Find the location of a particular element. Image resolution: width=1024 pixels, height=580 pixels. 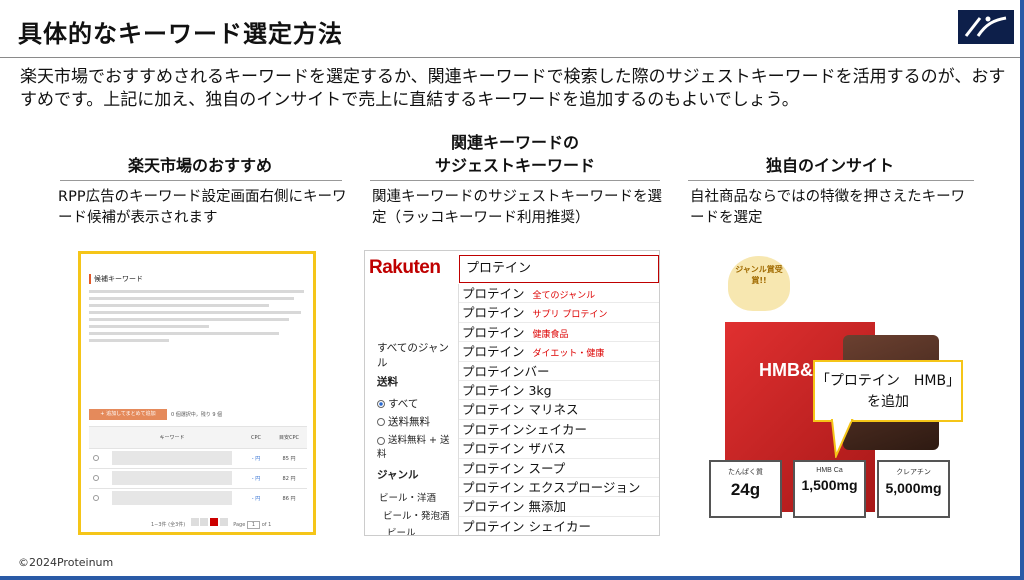

page-of: of 1 is located at coordinates (266, 525).